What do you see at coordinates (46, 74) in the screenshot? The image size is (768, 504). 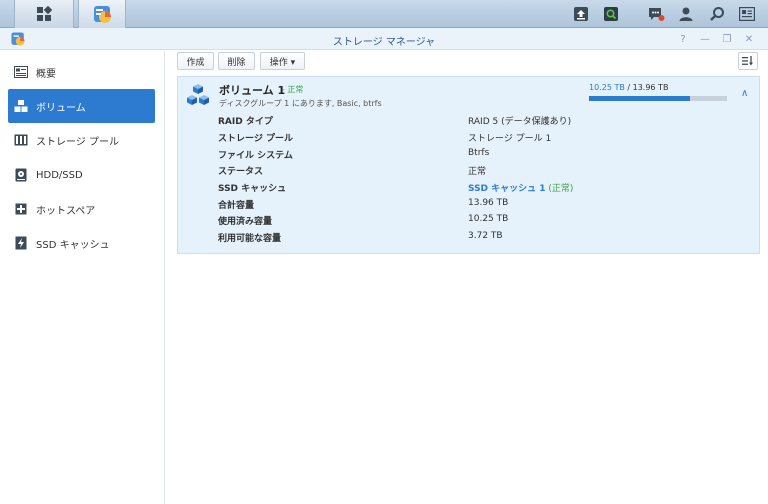 I see `sidebar-item-label: 概要` at bounding box center [46, 74].